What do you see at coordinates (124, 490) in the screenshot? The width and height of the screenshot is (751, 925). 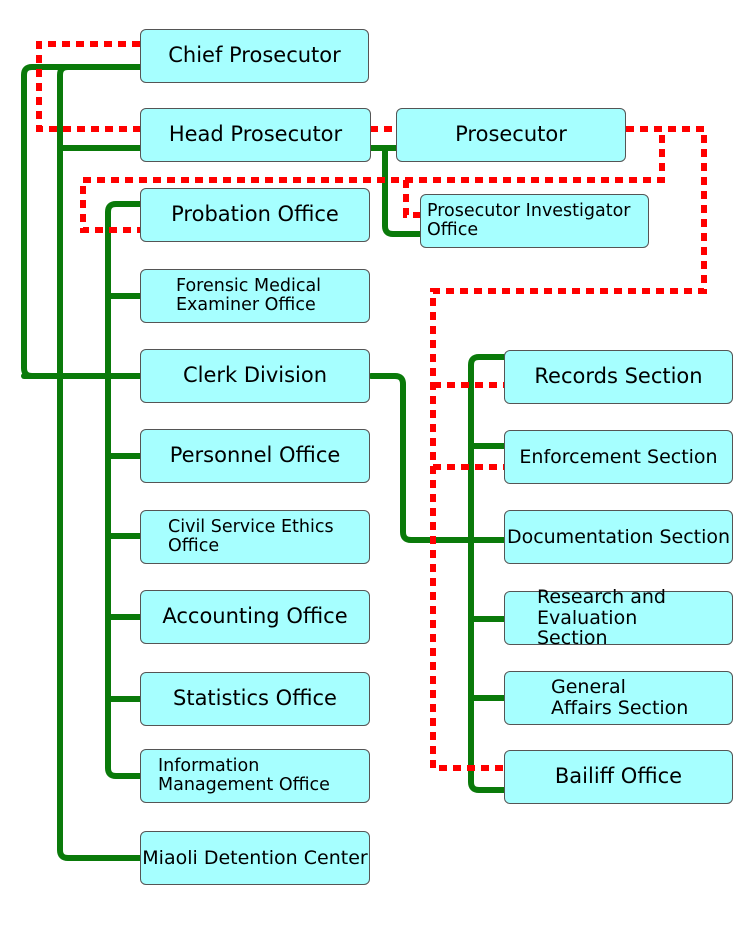 I see `line-offices-trunk` at bounding box center [124, 490].